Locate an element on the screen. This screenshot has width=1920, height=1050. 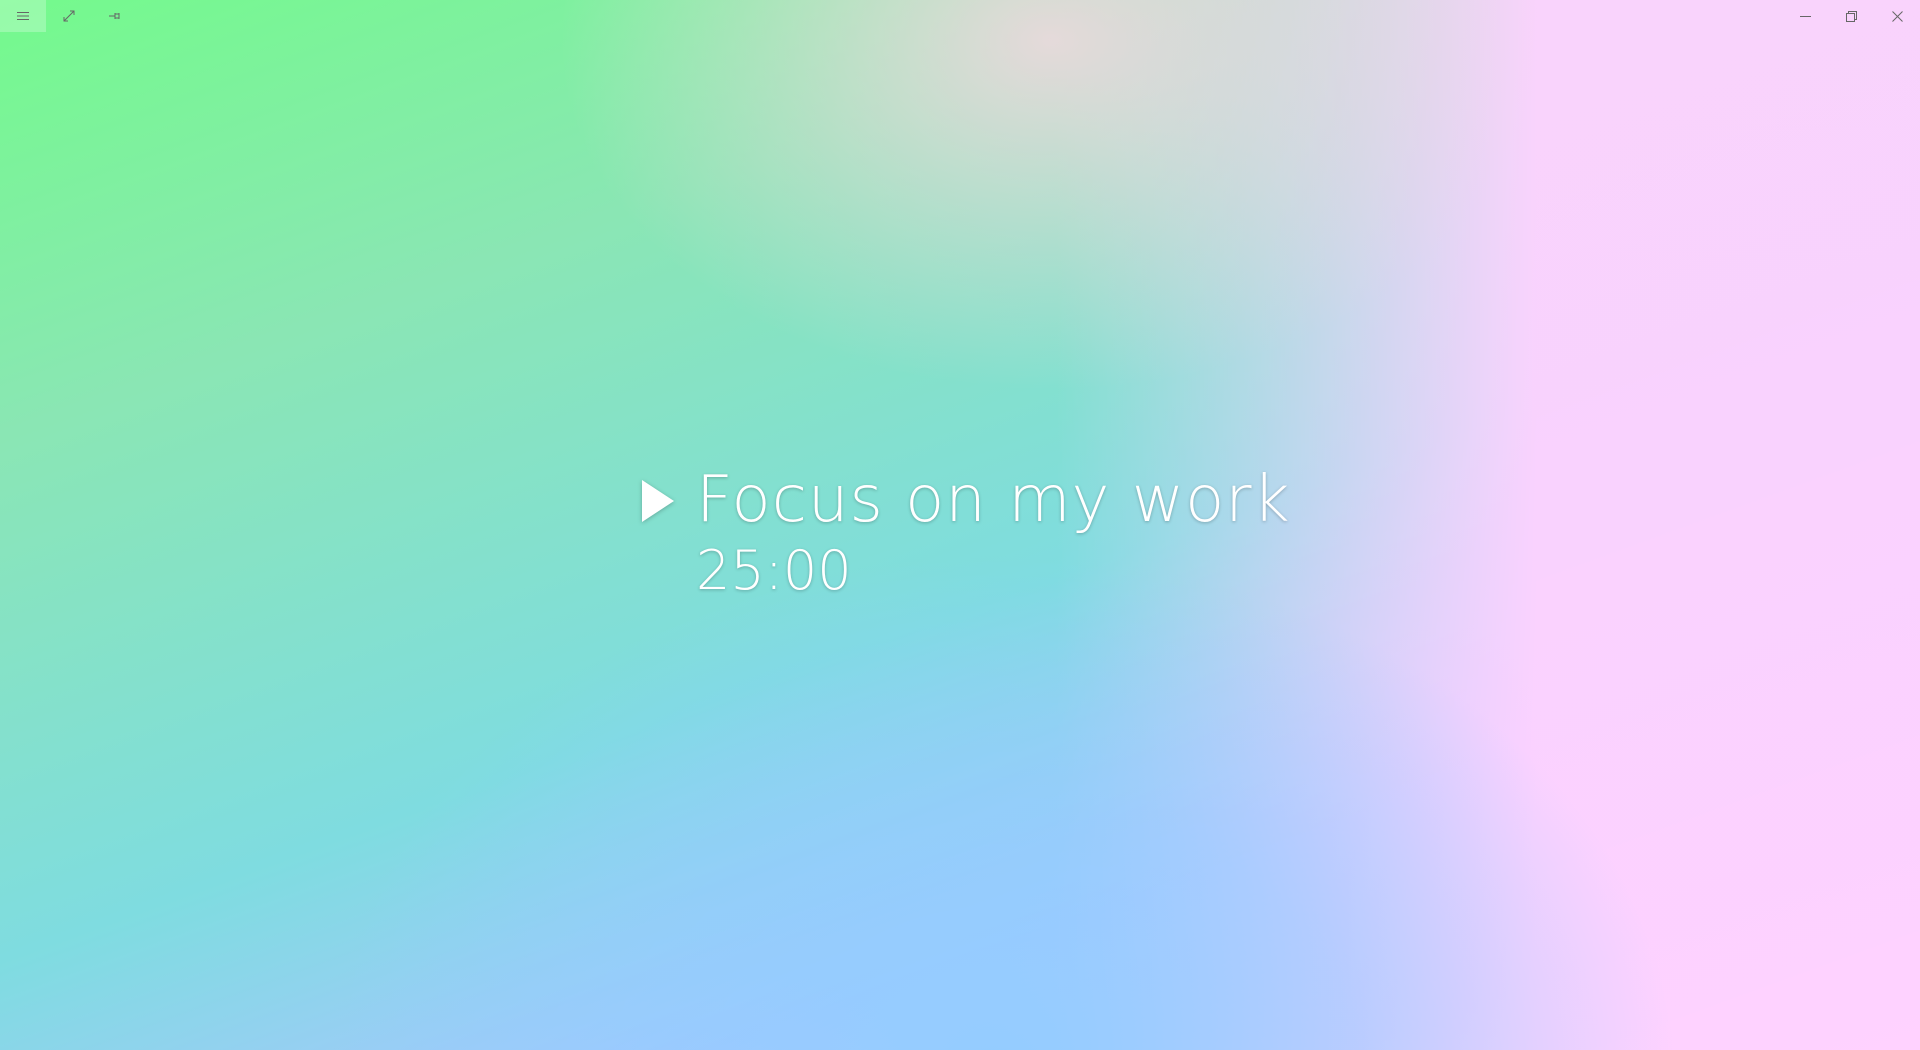
task-title: Focus on my work is located at coordinates (993, 500).